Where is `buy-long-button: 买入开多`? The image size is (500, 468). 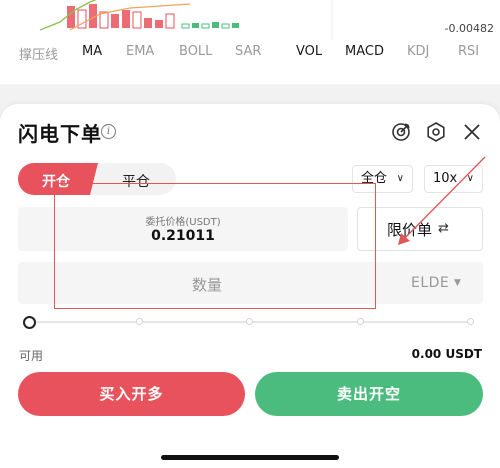
buy-long-button: 买入开多 is located at coordinates (131, 394).